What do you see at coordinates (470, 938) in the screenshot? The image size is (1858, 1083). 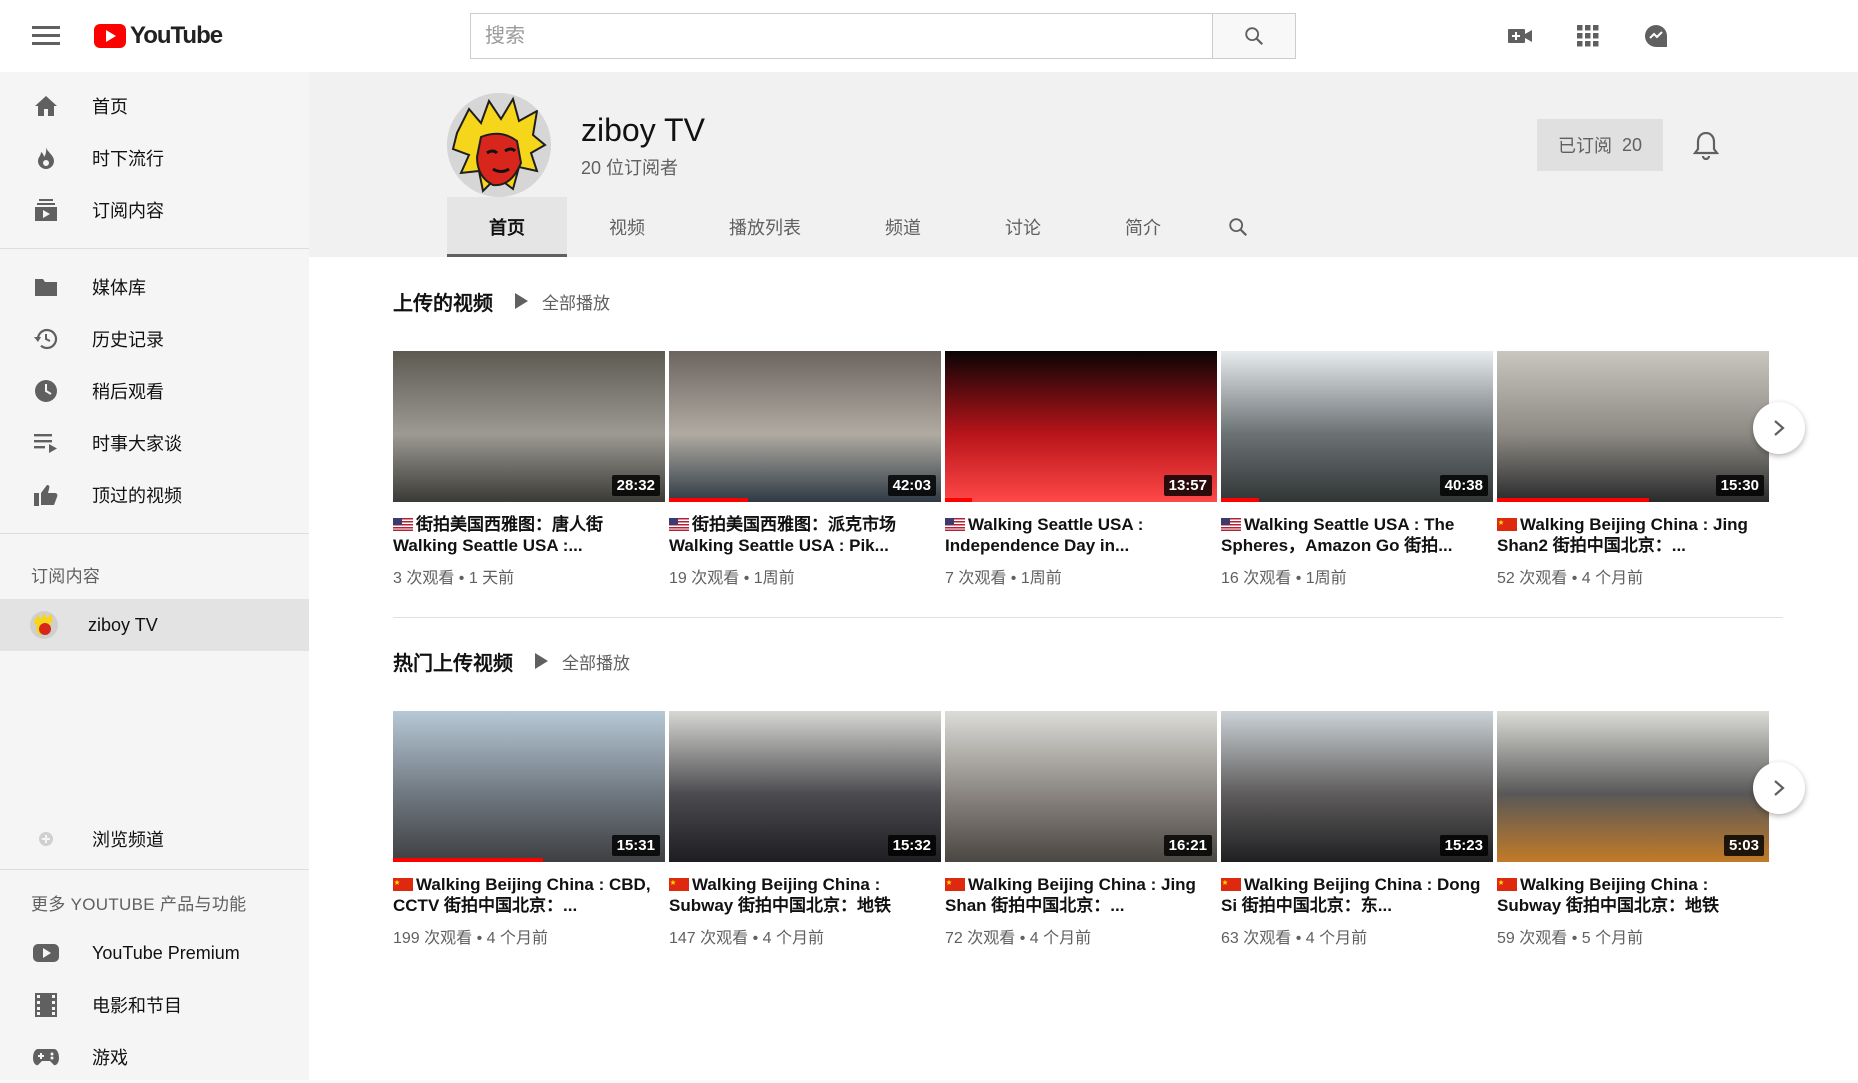 I see `video-meta: 199 次观看 • 4 个月前` at bounding box center [470, 938].